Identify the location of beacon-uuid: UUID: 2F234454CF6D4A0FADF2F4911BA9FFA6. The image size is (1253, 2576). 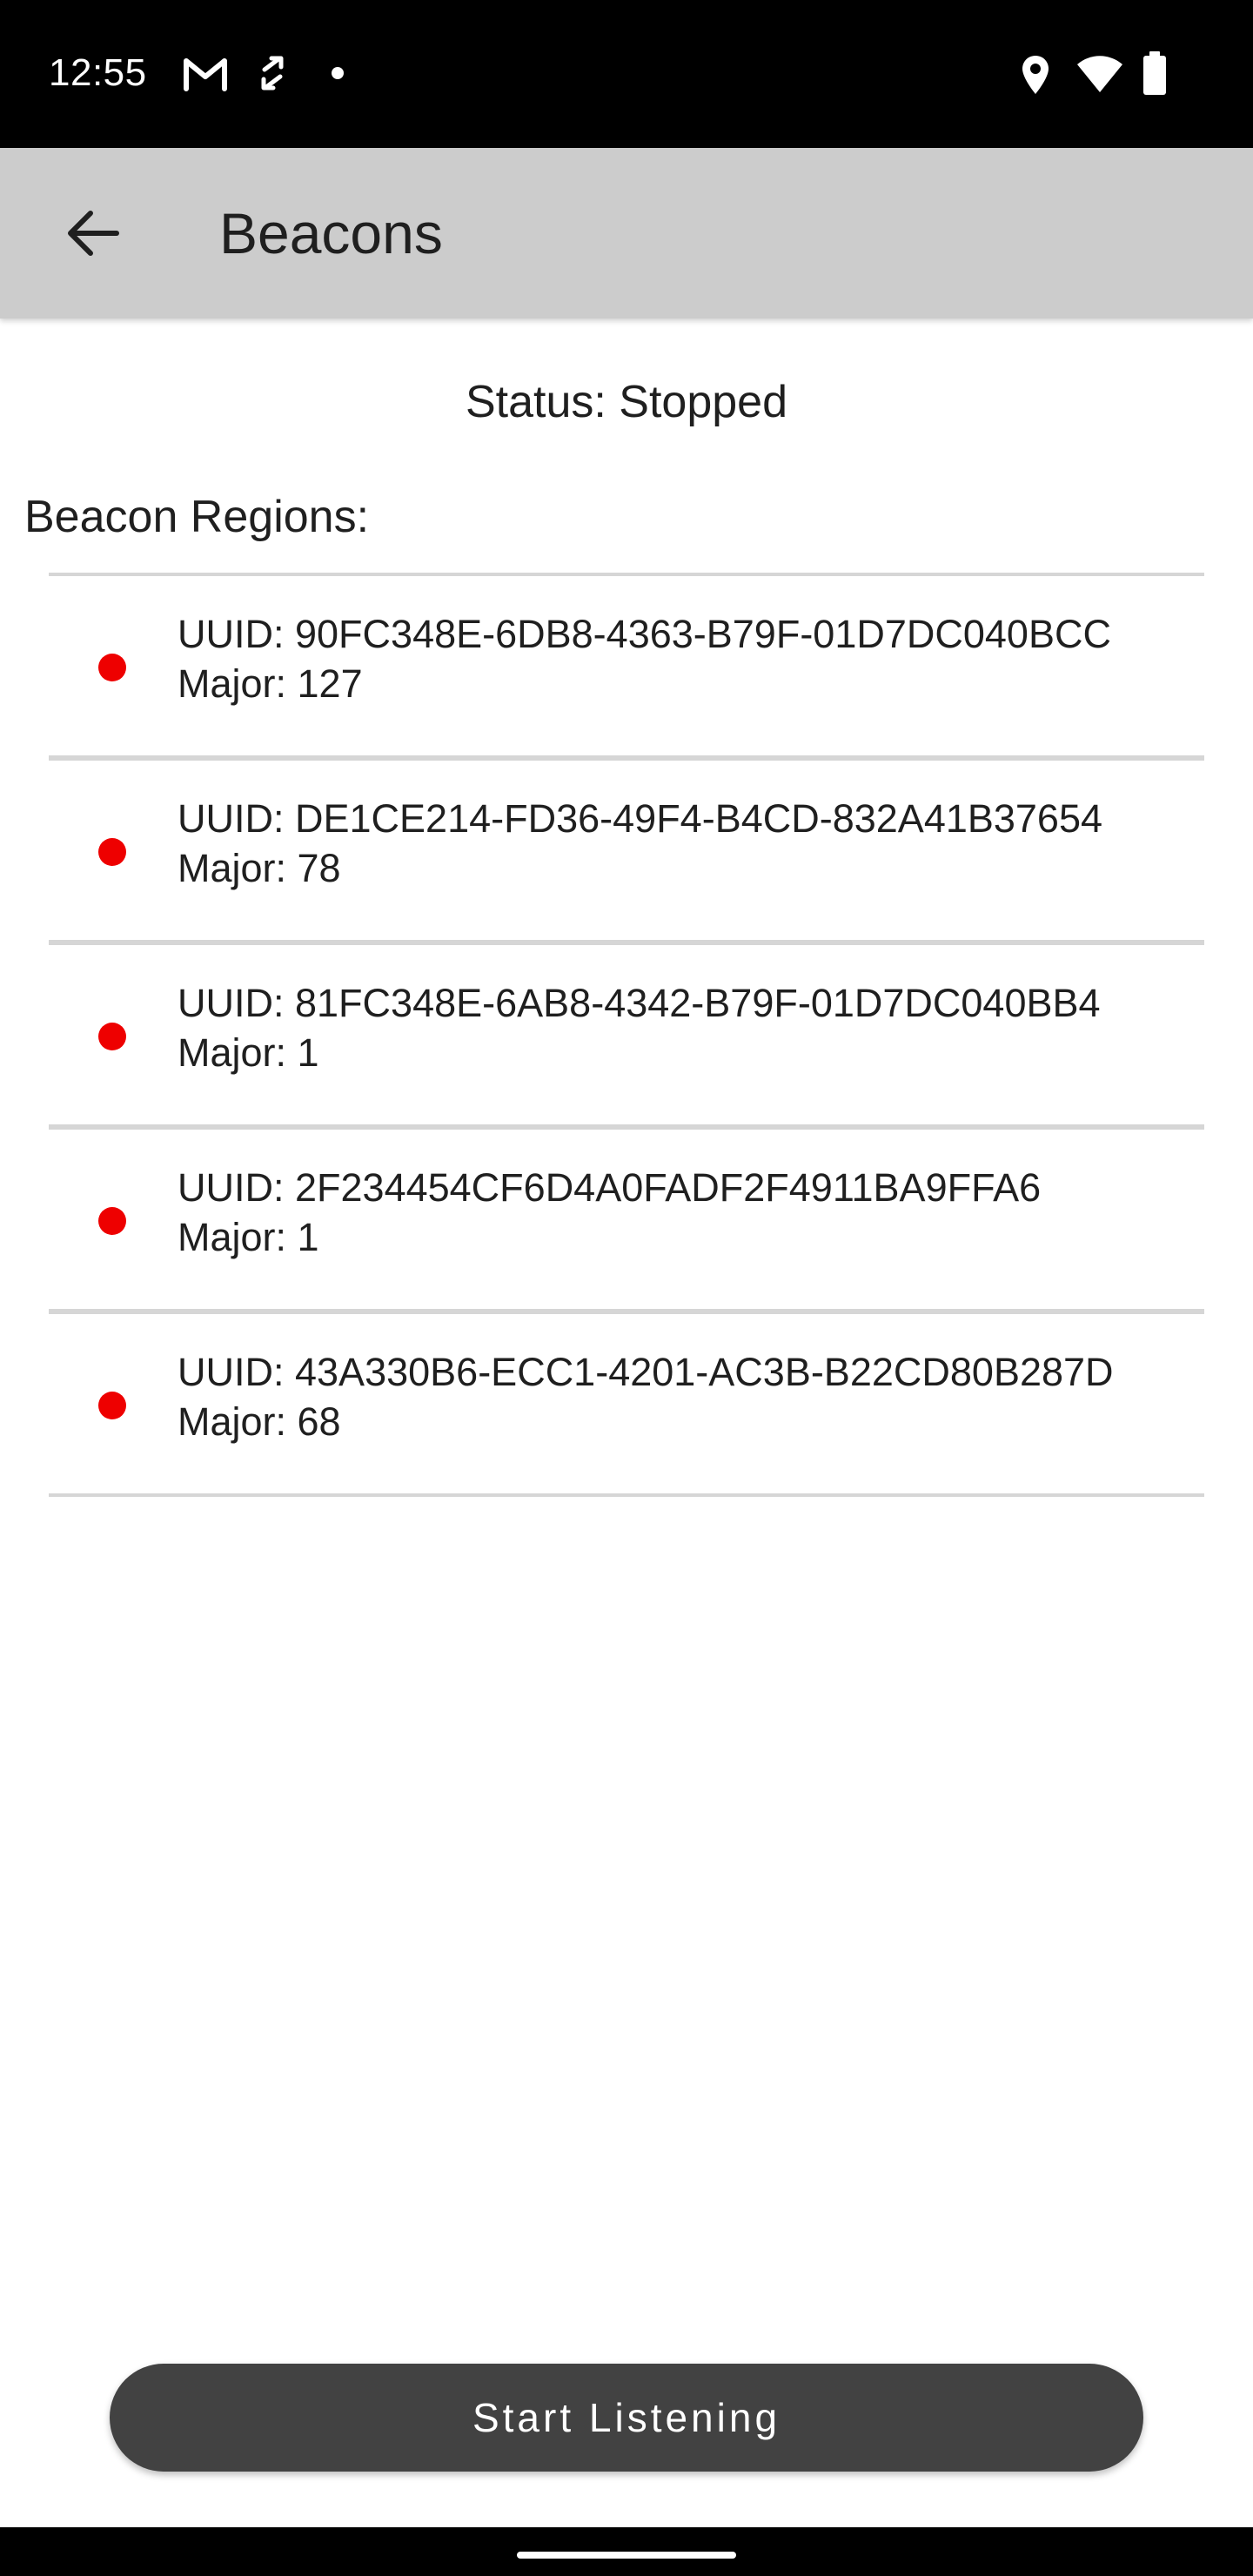
(610, 1187).